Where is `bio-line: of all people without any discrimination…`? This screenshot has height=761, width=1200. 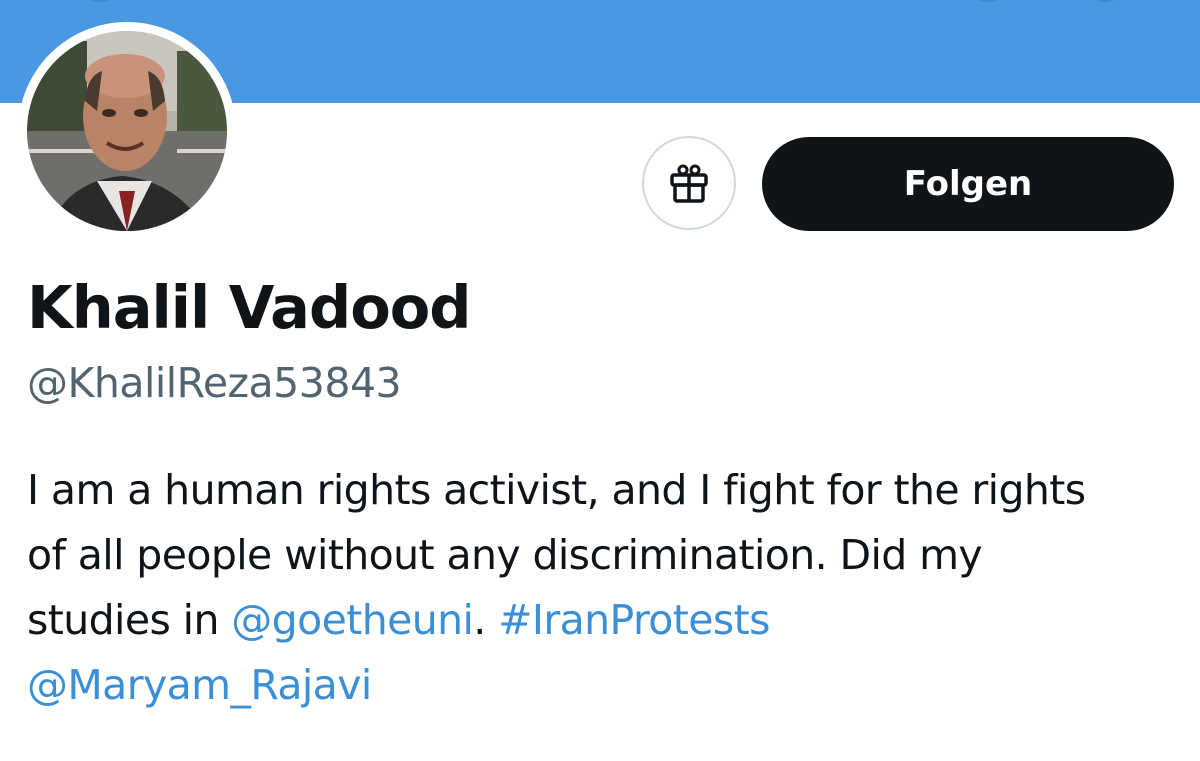 bio-line: of all people without any discrimination… is located at coordinates (505, 555).